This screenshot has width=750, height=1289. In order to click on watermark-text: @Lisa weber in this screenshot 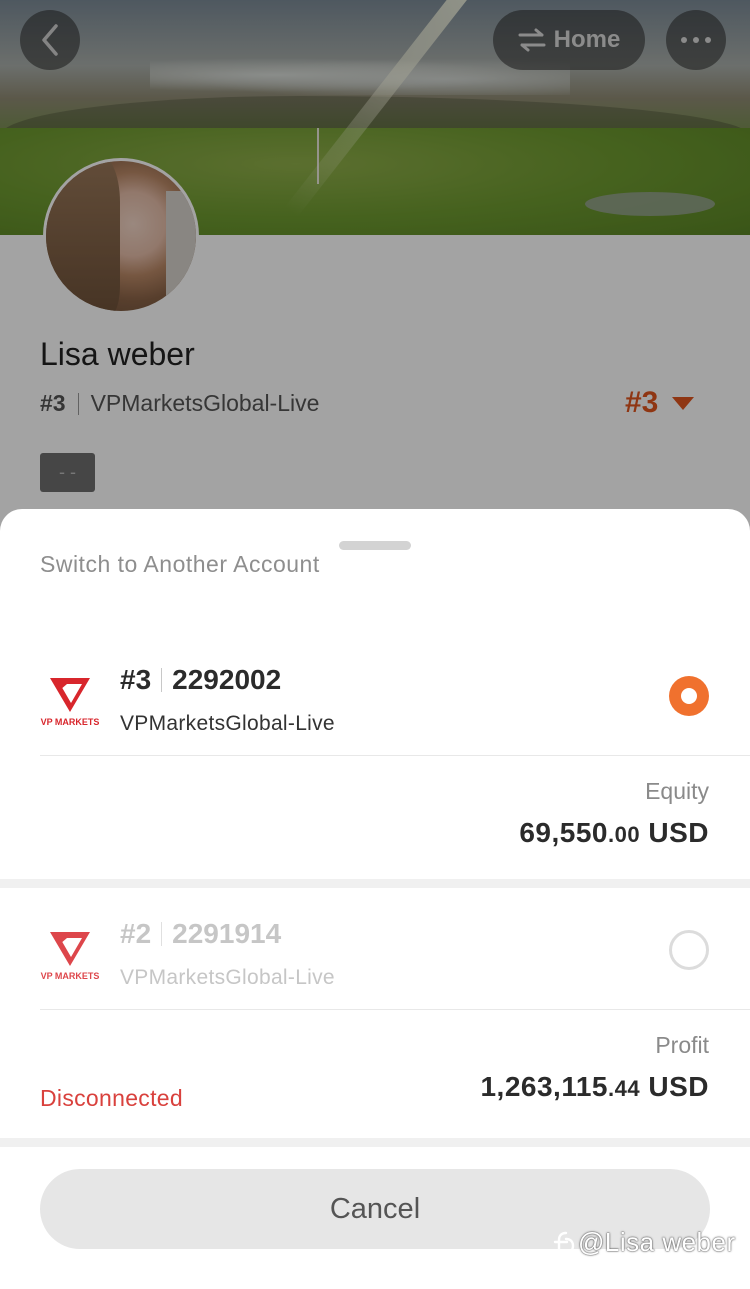, I will do `click(657, 1242)`.